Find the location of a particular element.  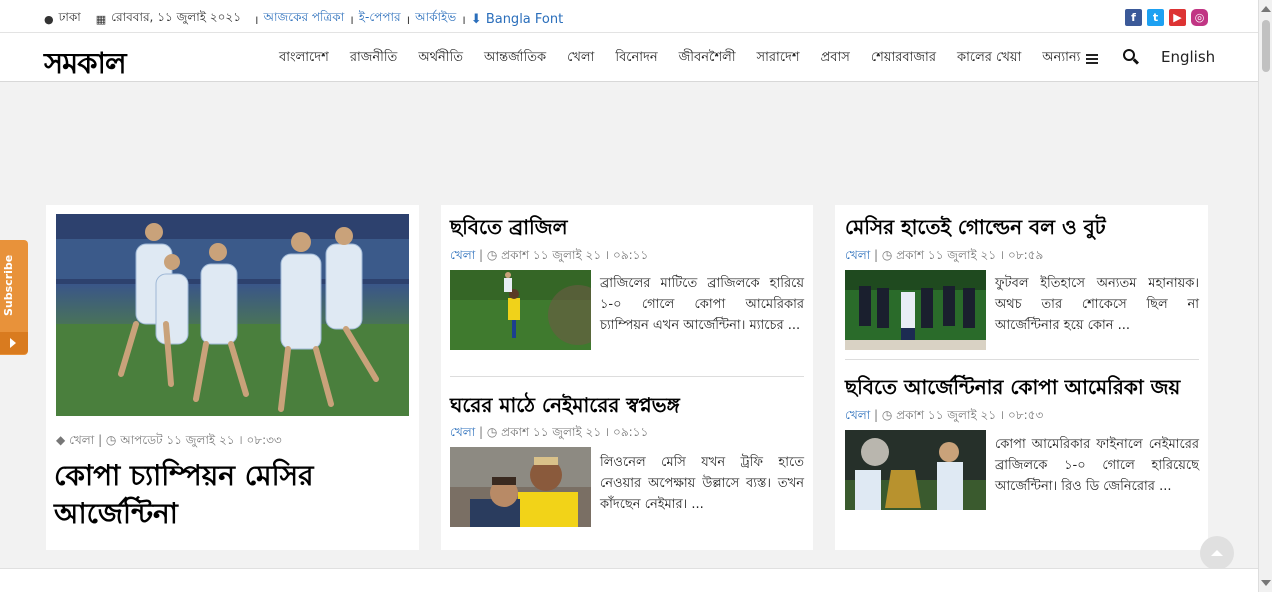

subscribe-tab: Subscribe is located at coordinates (14, 297).